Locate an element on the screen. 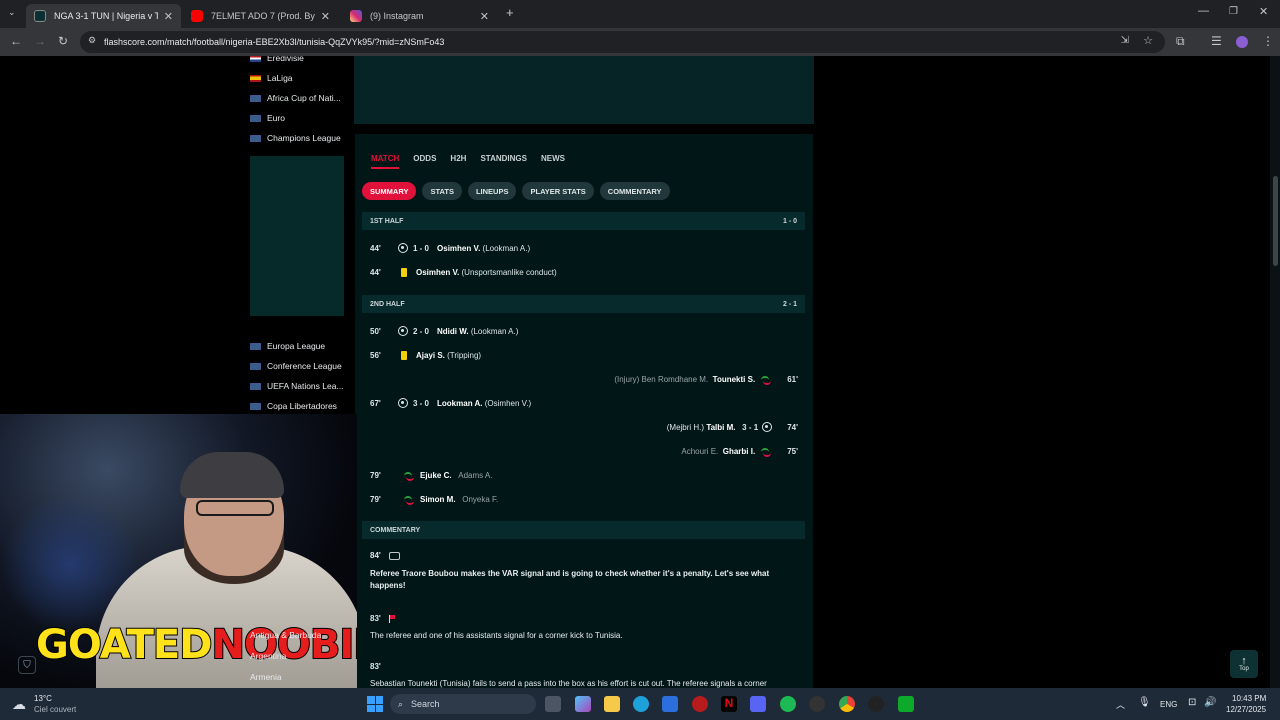 The width and height of the screenshot is (1280, 720). spotify-icon is located at coordinates (788, 704).